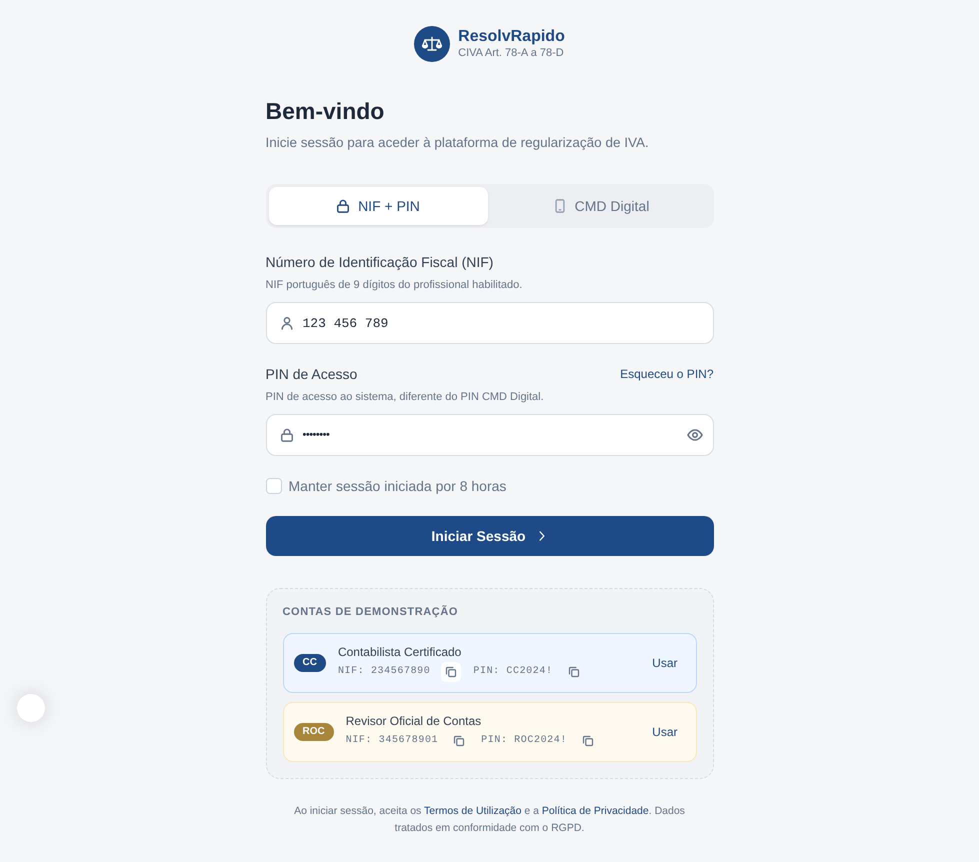 This screenshot has height=862, width=979. What do you see at coordinates (601, 206) in the screenshot?
I see `login-method-tab: CMD Digital` at bounding box center [601, 206].